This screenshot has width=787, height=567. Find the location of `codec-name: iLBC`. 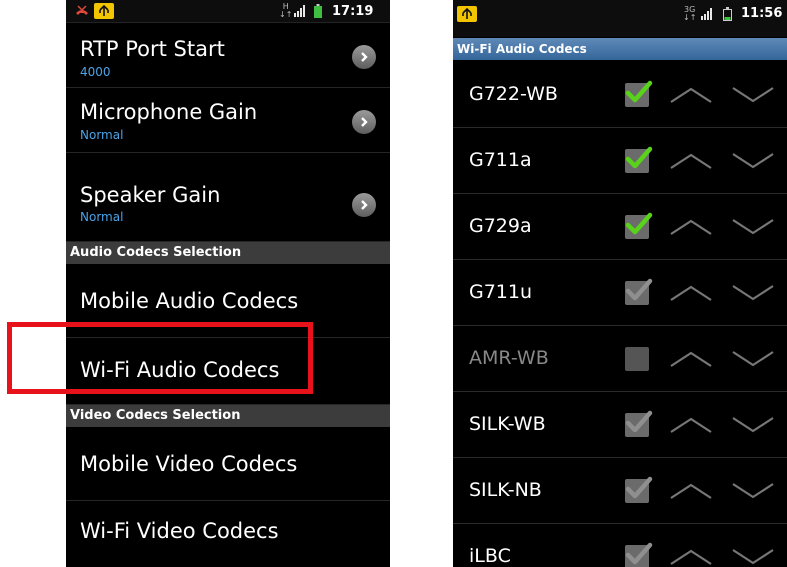

codec-name: iLBC is located at coordinates (490, 556).